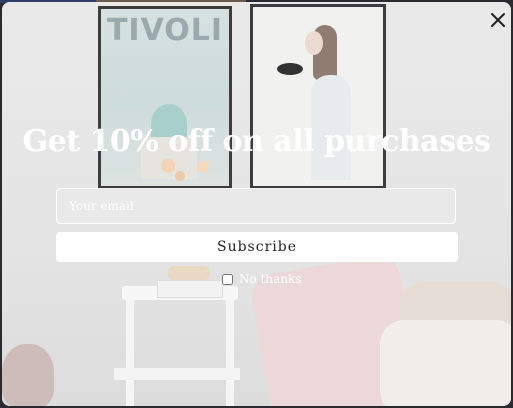 This screenshot has width=513, height=408. What do you see at coordinates (256, 141) in the screenshot?
I see `popup-headline: Get 10% off on all purchases` at bounding box center [256, 141].